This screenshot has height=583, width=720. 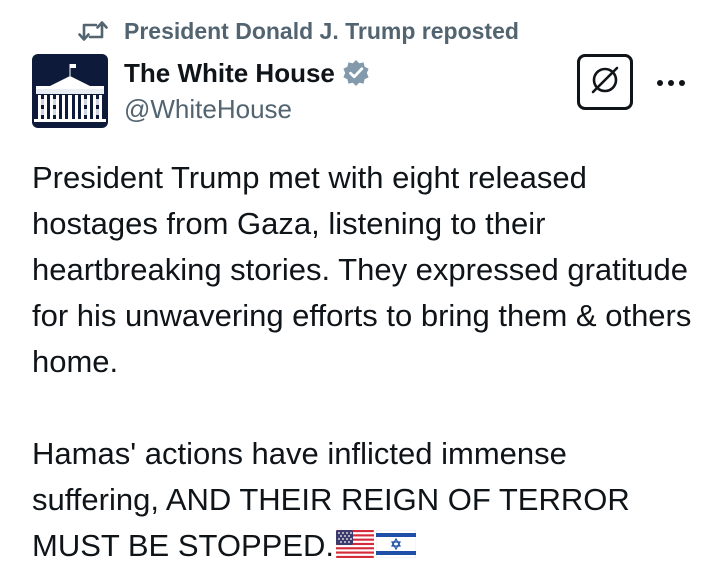 I want to click on repost-indicator: President Donald J. Trump reposted, so click(x=298, y=31).